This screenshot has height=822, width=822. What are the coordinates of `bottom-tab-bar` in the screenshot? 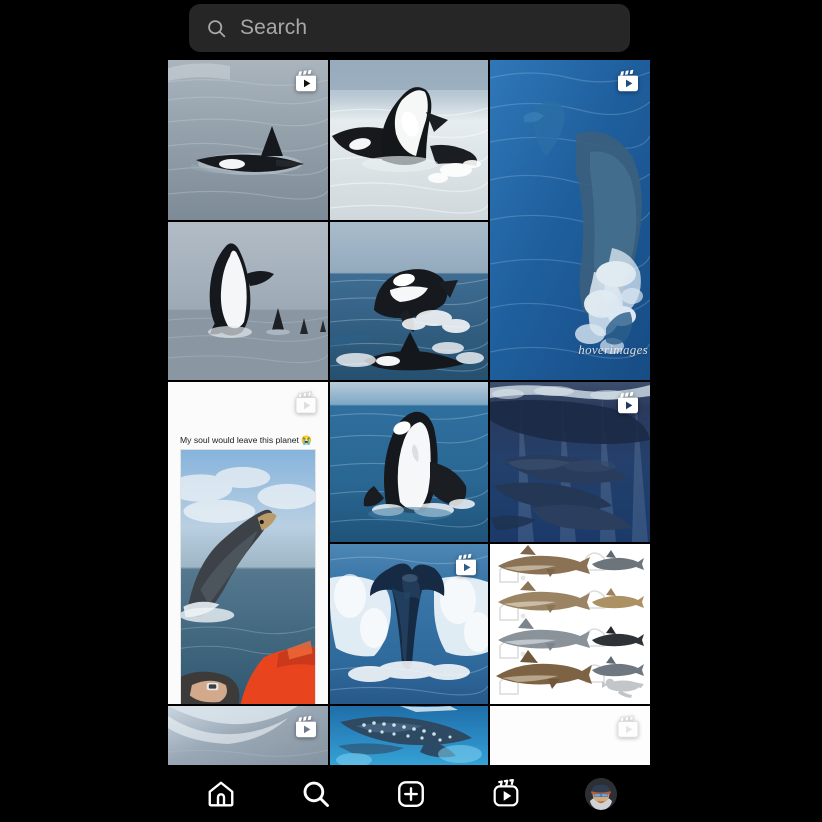 It's located at (411, 793).